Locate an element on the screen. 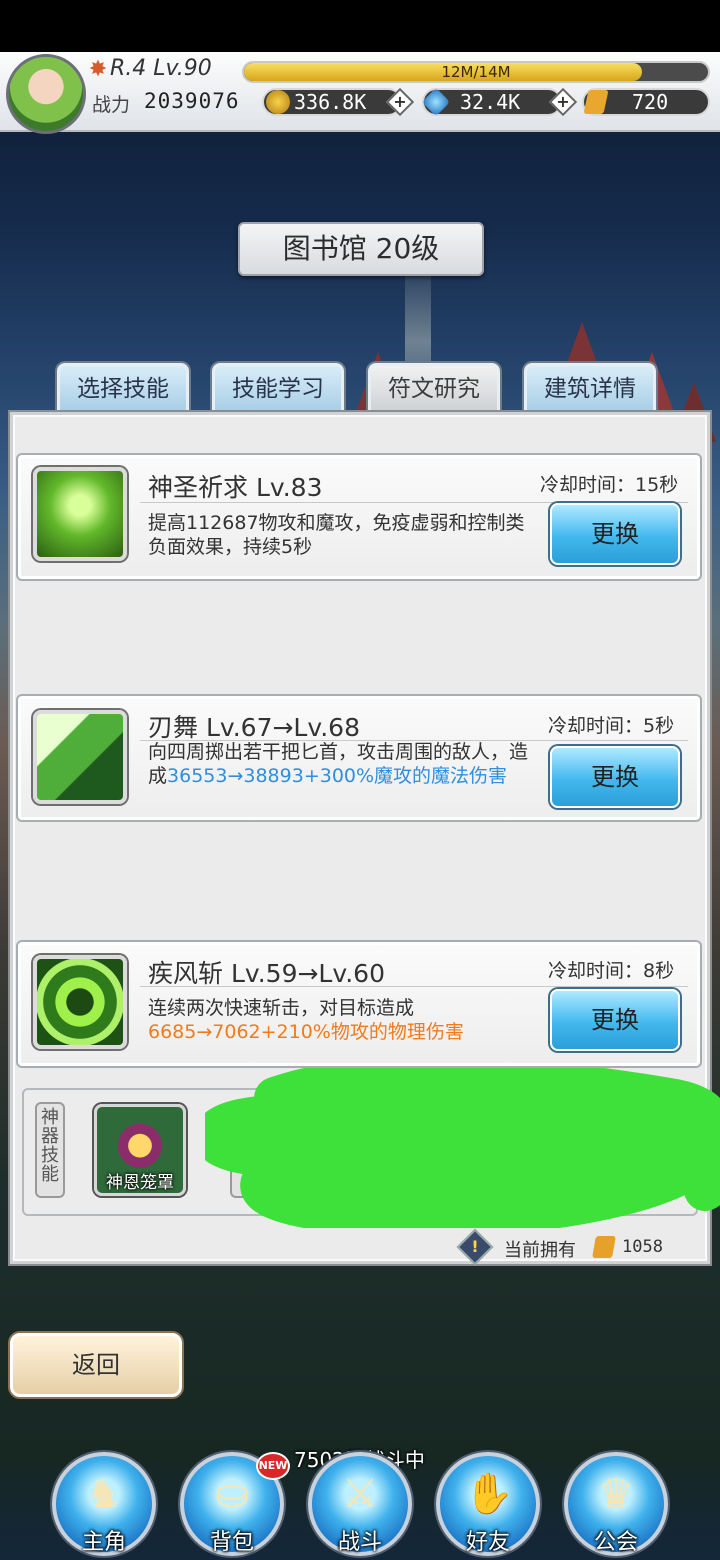 The height and width of the screenshot is (1560, 720). scroll-value: 720 is located at coordinates (650, 102).